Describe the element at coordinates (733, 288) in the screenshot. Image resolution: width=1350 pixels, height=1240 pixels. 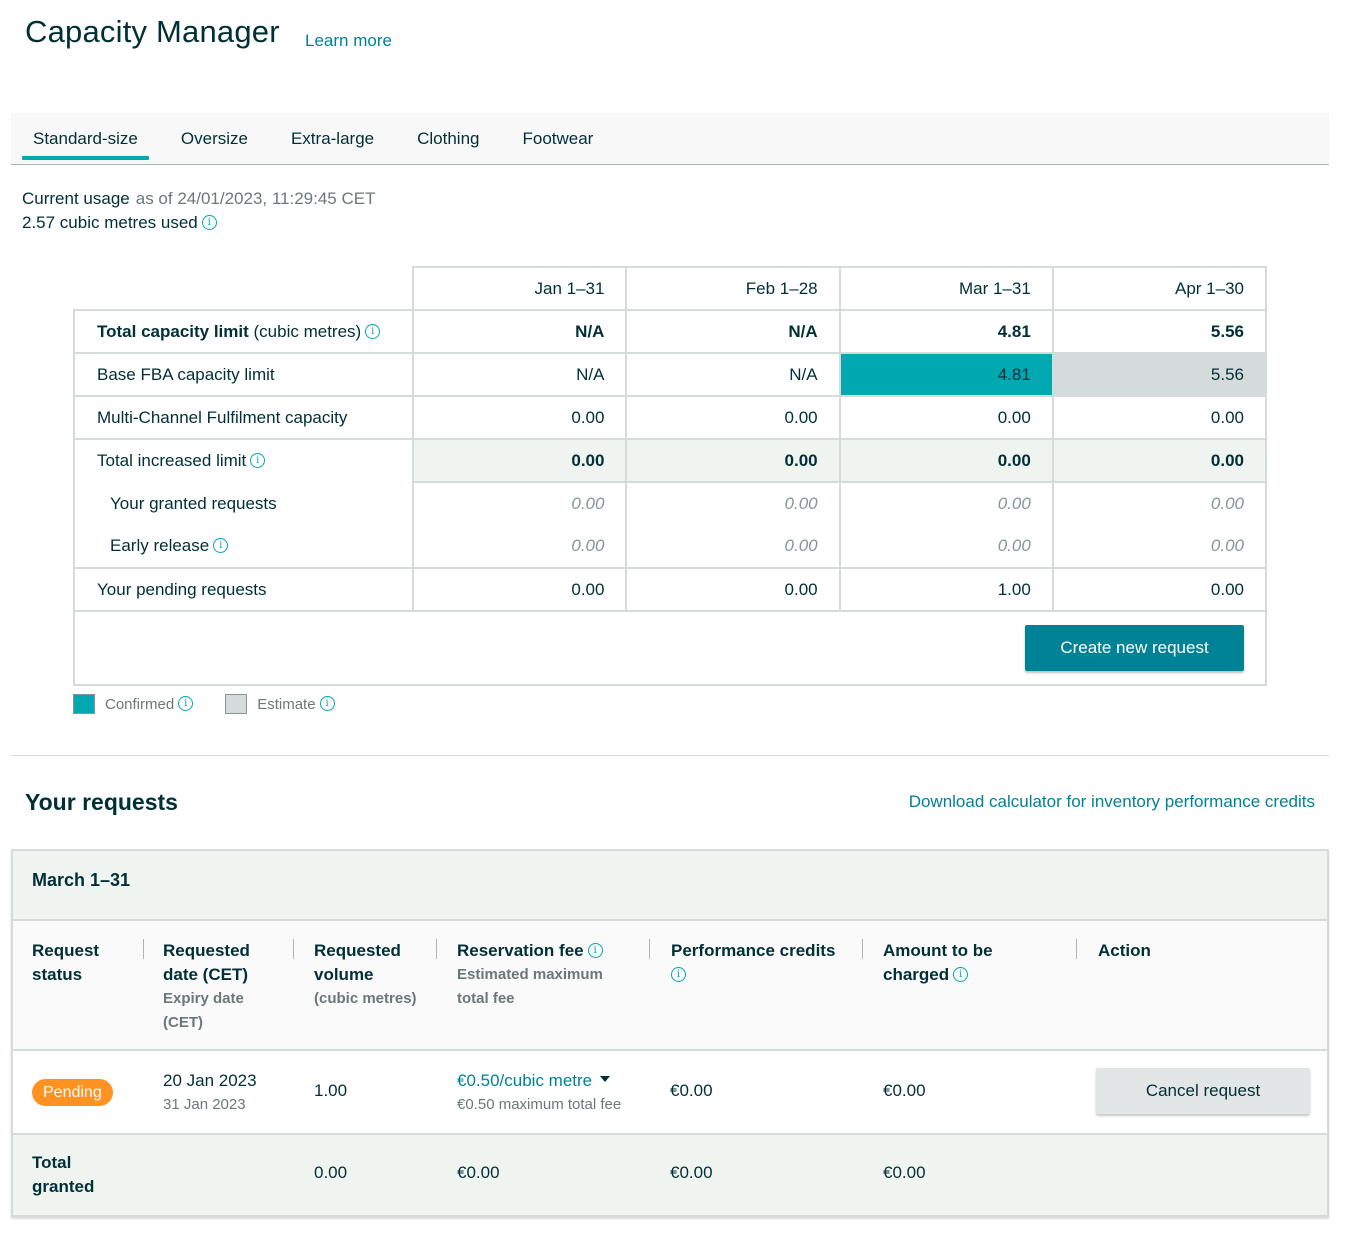
I see `column-header: Feb 1–28` at that location.